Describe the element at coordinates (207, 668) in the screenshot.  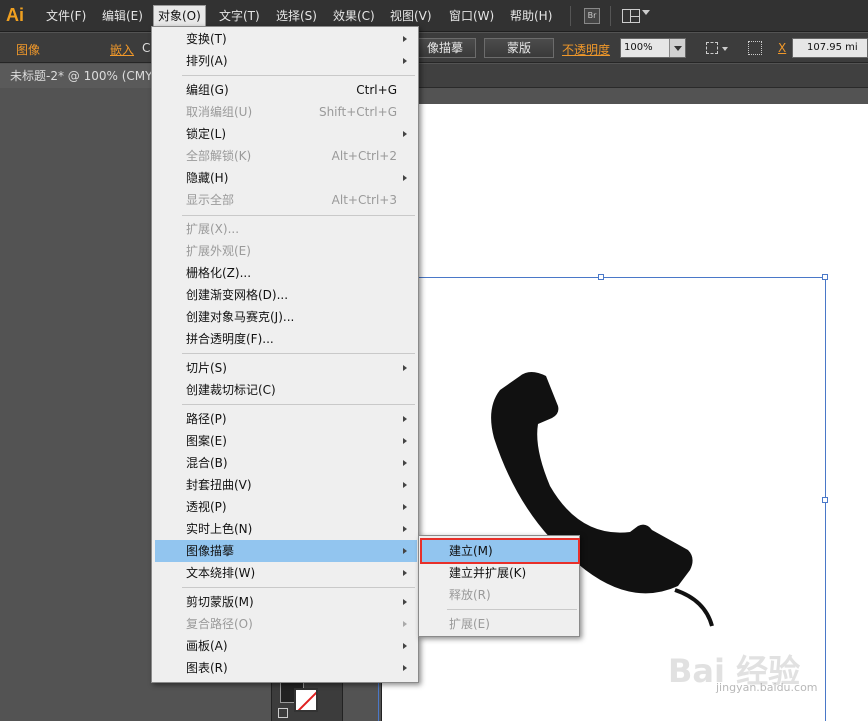
I see `menu-item-label: 图表(R)` at that location.